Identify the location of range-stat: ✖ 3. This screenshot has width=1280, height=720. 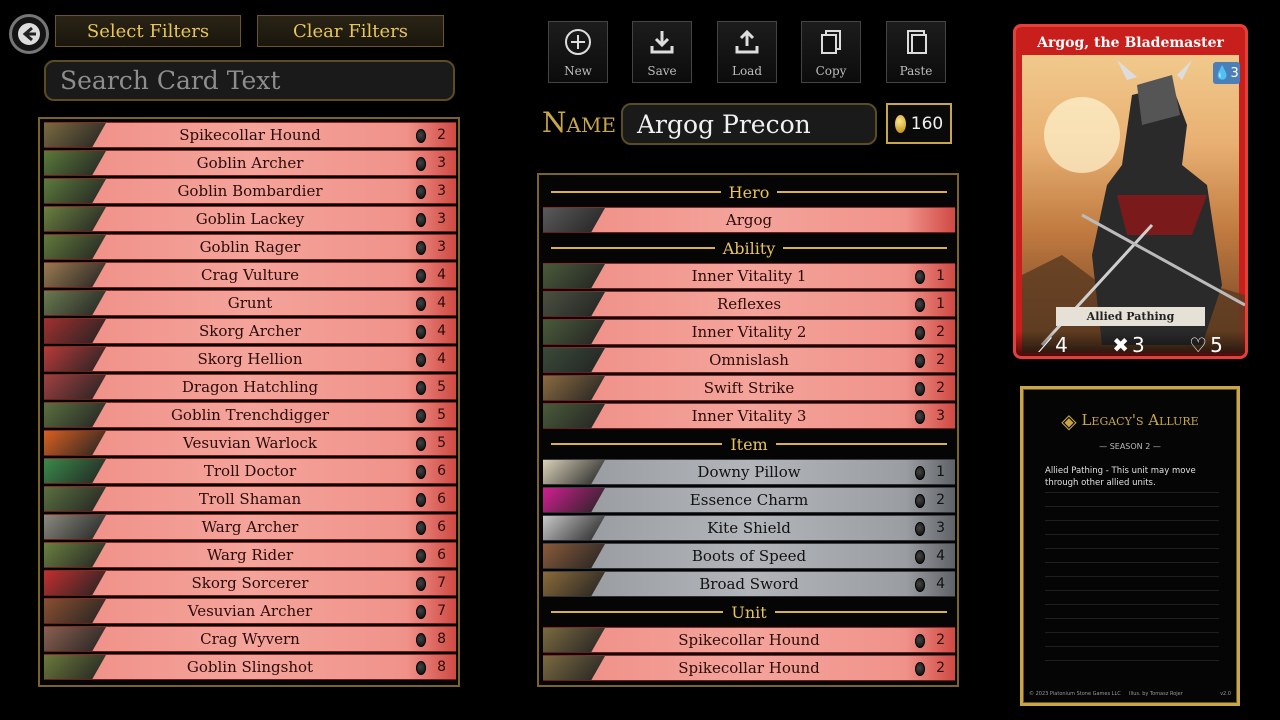
(1128, 345).